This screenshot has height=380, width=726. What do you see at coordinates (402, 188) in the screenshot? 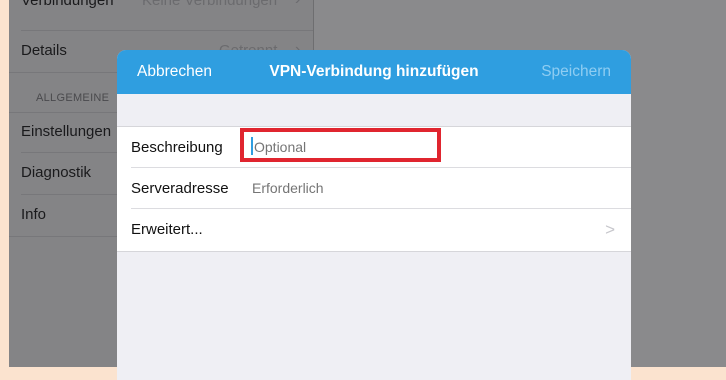
I see `server-address-input` at bounding box center [402, 188].